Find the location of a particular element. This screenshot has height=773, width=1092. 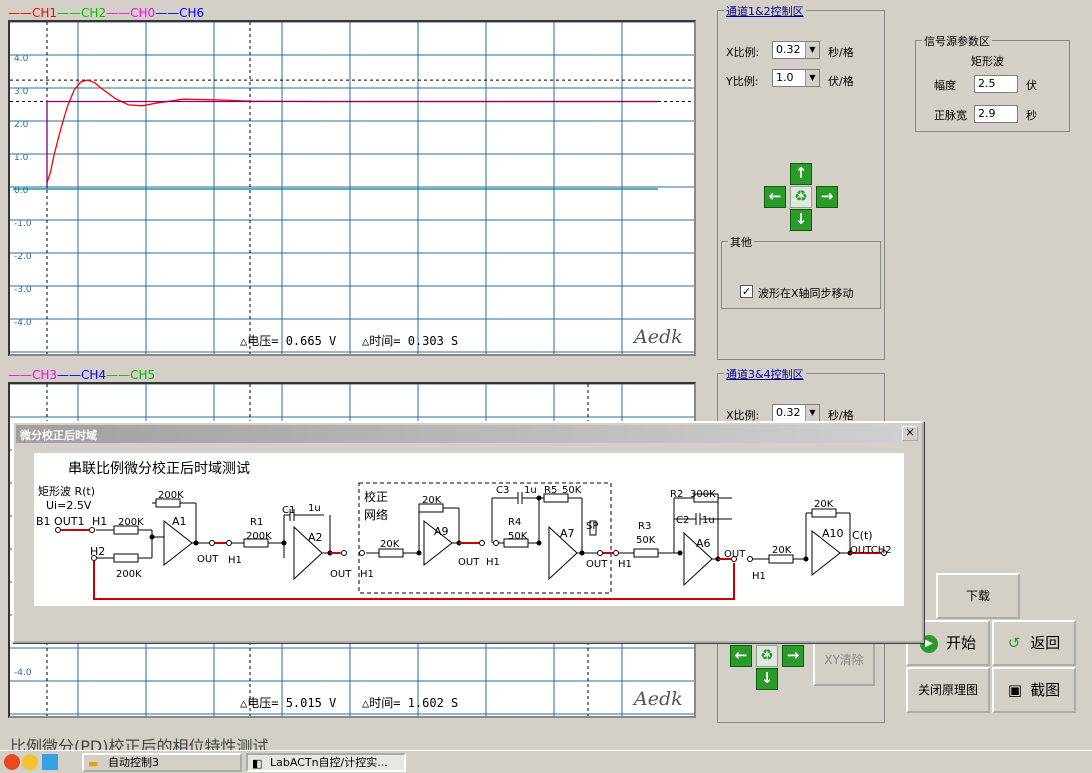

circuit-label: R3 is located at coordinates (644, 526).